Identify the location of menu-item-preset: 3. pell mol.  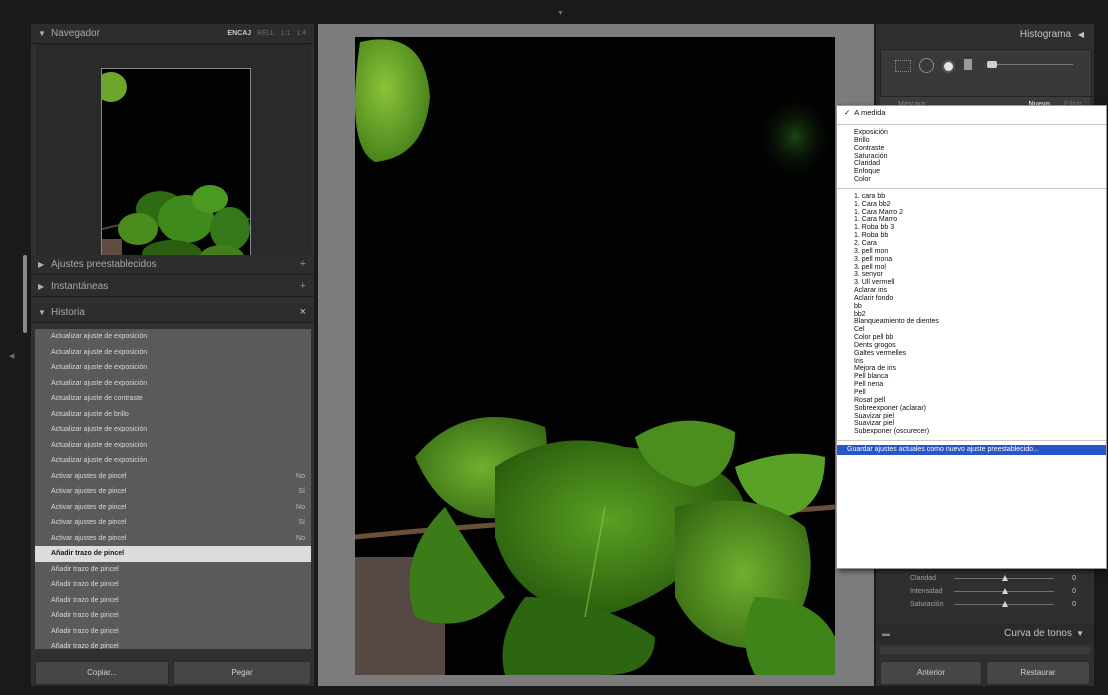
(971, 268).